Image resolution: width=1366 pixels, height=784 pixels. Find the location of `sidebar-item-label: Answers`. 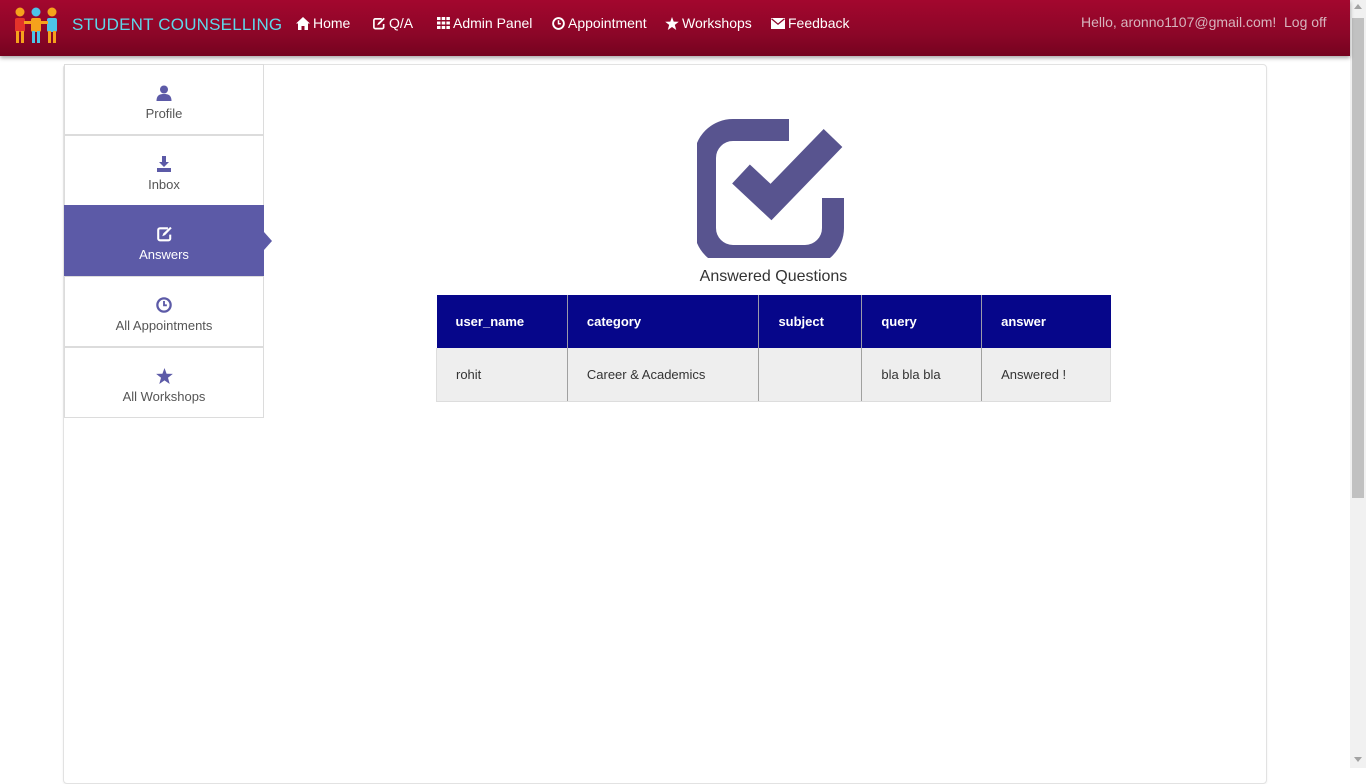

sidebar-item-label: Answers is located at coordinates (164, 254).